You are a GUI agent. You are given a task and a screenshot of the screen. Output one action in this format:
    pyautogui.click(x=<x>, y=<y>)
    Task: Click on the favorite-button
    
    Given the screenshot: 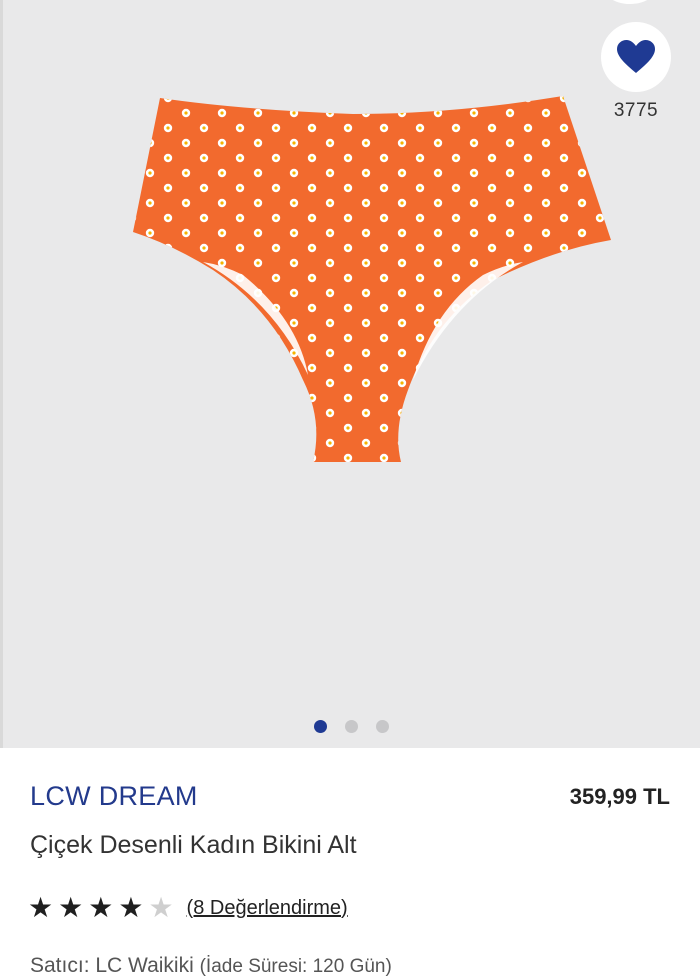 What is the action you would take?
    pyautogui.click(x=636, y=57)
    